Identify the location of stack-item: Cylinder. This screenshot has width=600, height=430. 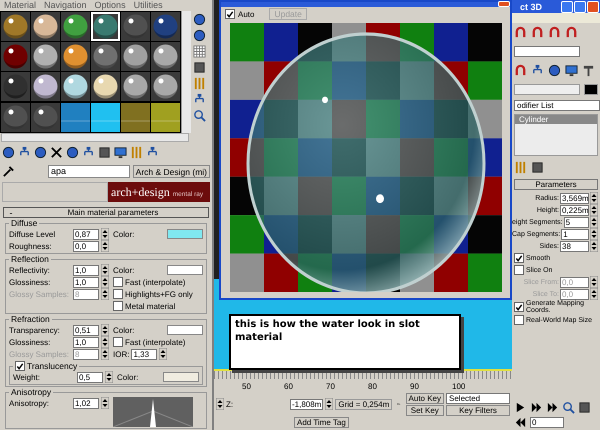
(556, 119).